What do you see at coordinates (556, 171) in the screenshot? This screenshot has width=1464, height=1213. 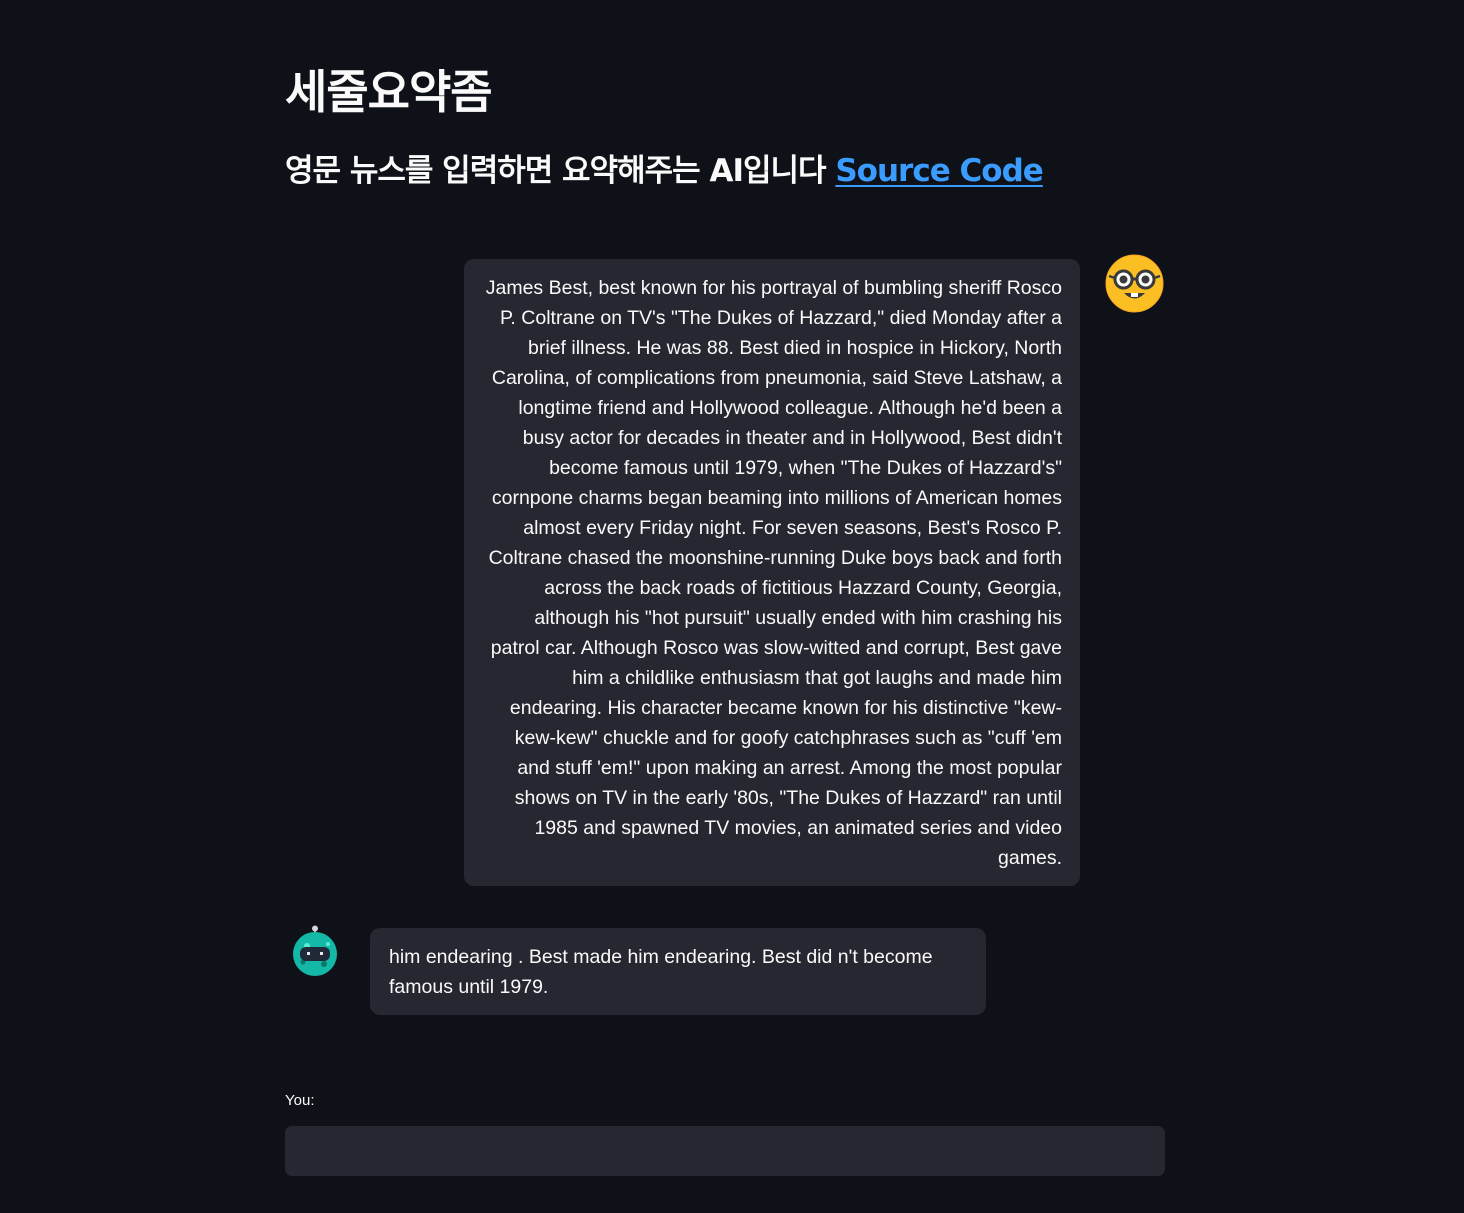 I see `subtitle-text: 영문 뉴스를 입력하면 요약해주는 AI입니다` at bounding box center [556, 171].